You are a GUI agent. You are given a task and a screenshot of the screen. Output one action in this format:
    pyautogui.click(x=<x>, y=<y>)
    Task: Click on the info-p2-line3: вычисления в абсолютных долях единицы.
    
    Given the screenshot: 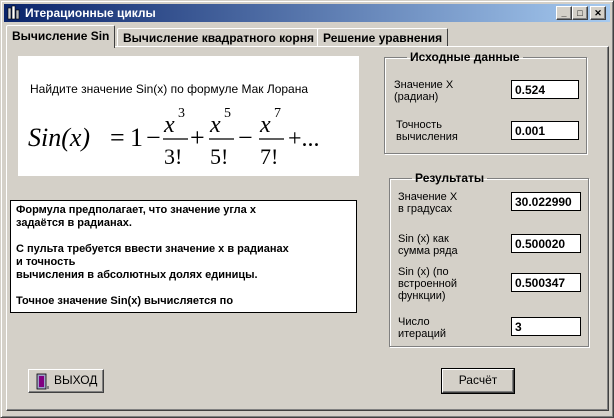 What is the action you would take?
    pyautogui.click(x=137, y=275)
    